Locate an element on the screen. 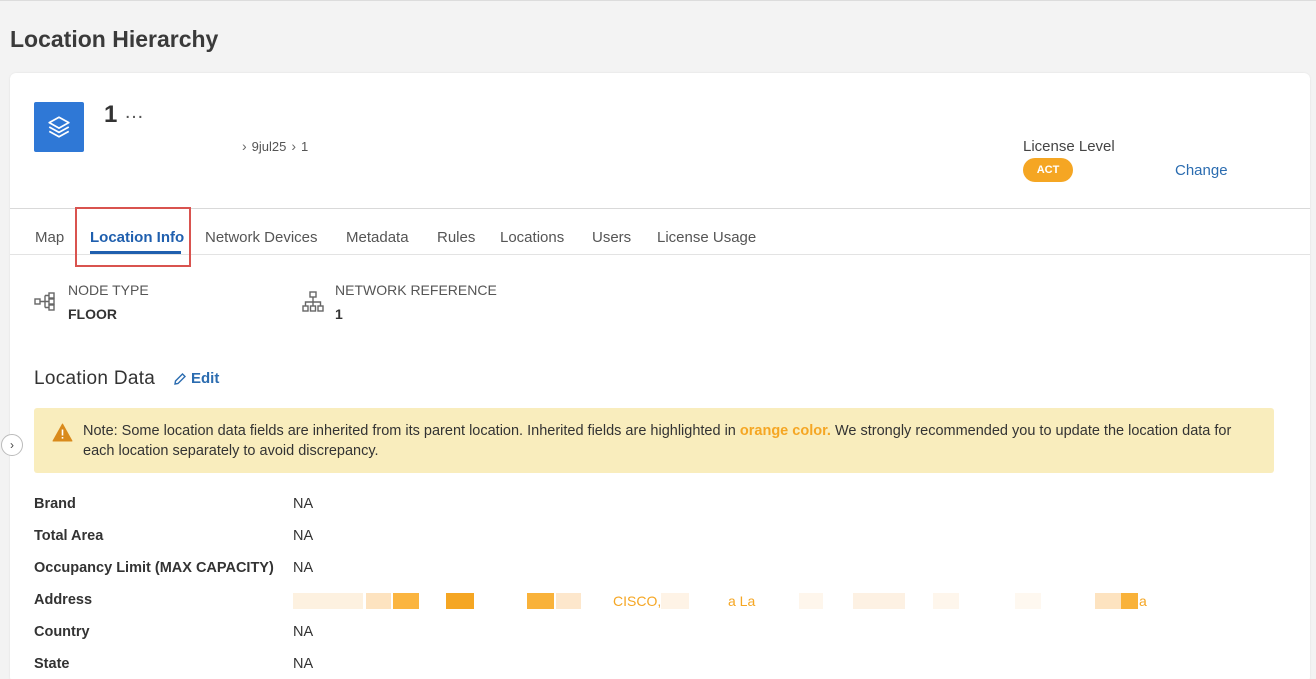  address-fragment: a La is located at coordinates (742, 601).